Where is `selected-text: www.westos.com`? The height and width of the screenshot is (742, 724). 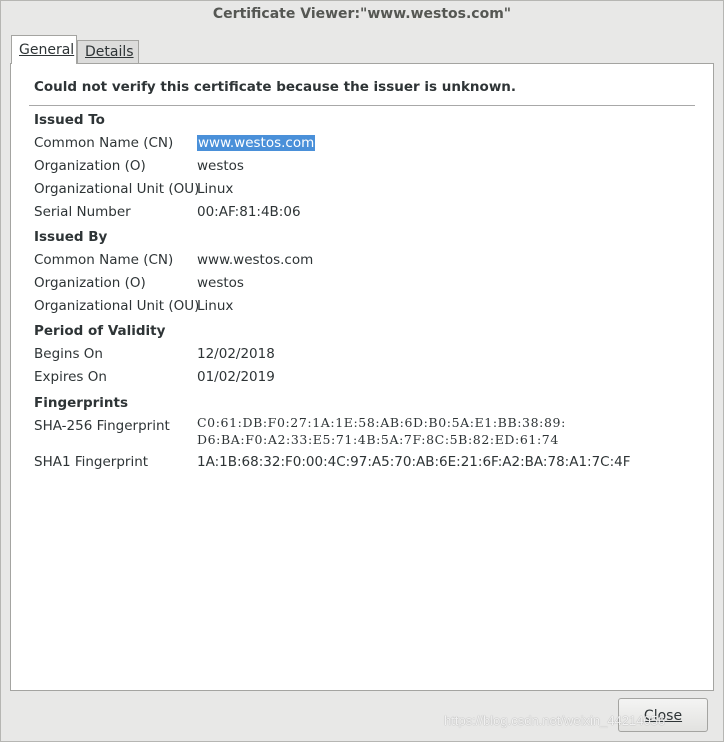
selected-text: www.westos.com is located at coordinates (256, 143).